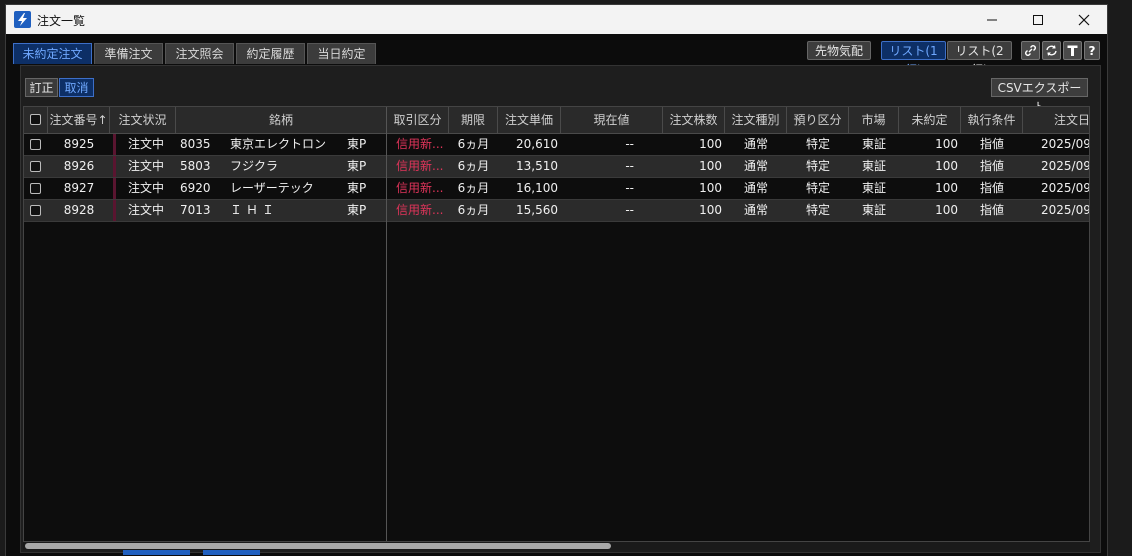  Describe the element at coordinates (73, 120) in the screenshot. I see `header-order-number-label: 注文番号` at that location.